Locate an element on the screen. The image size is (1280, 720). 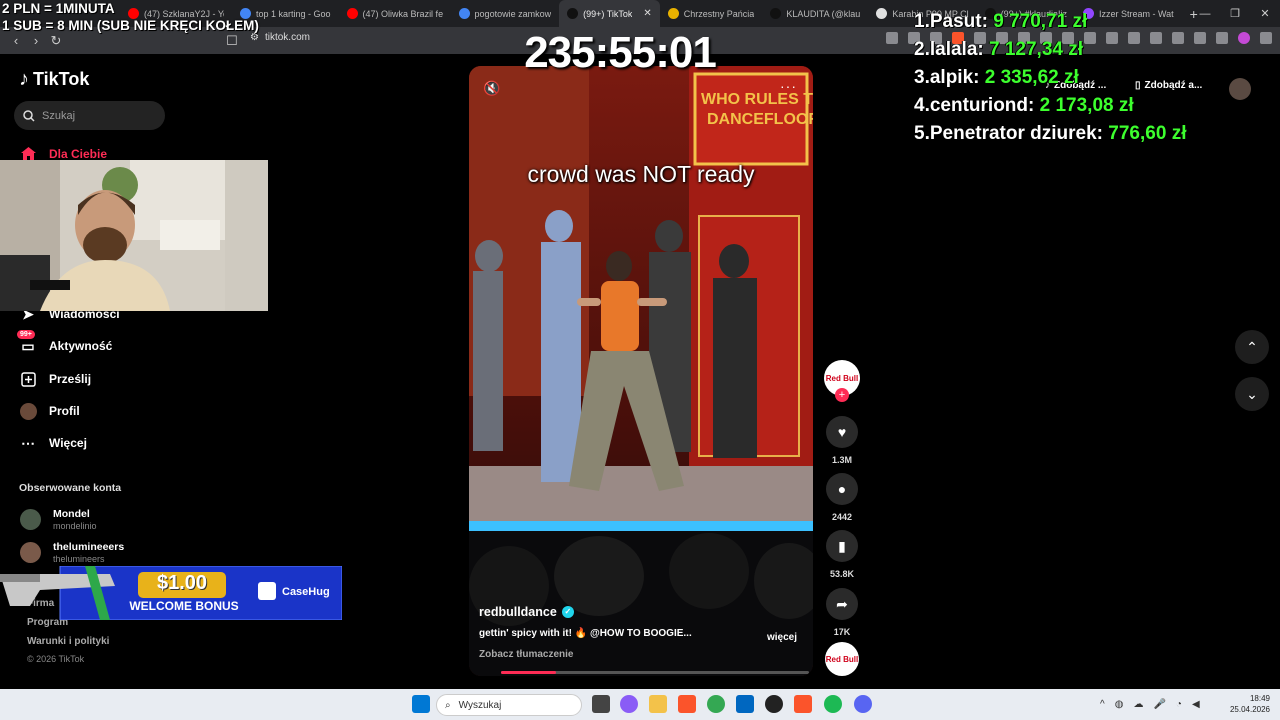
sidebar-item-aktywnosc: ▭ 99+ Aktywność is located at coordinates (64, 342).